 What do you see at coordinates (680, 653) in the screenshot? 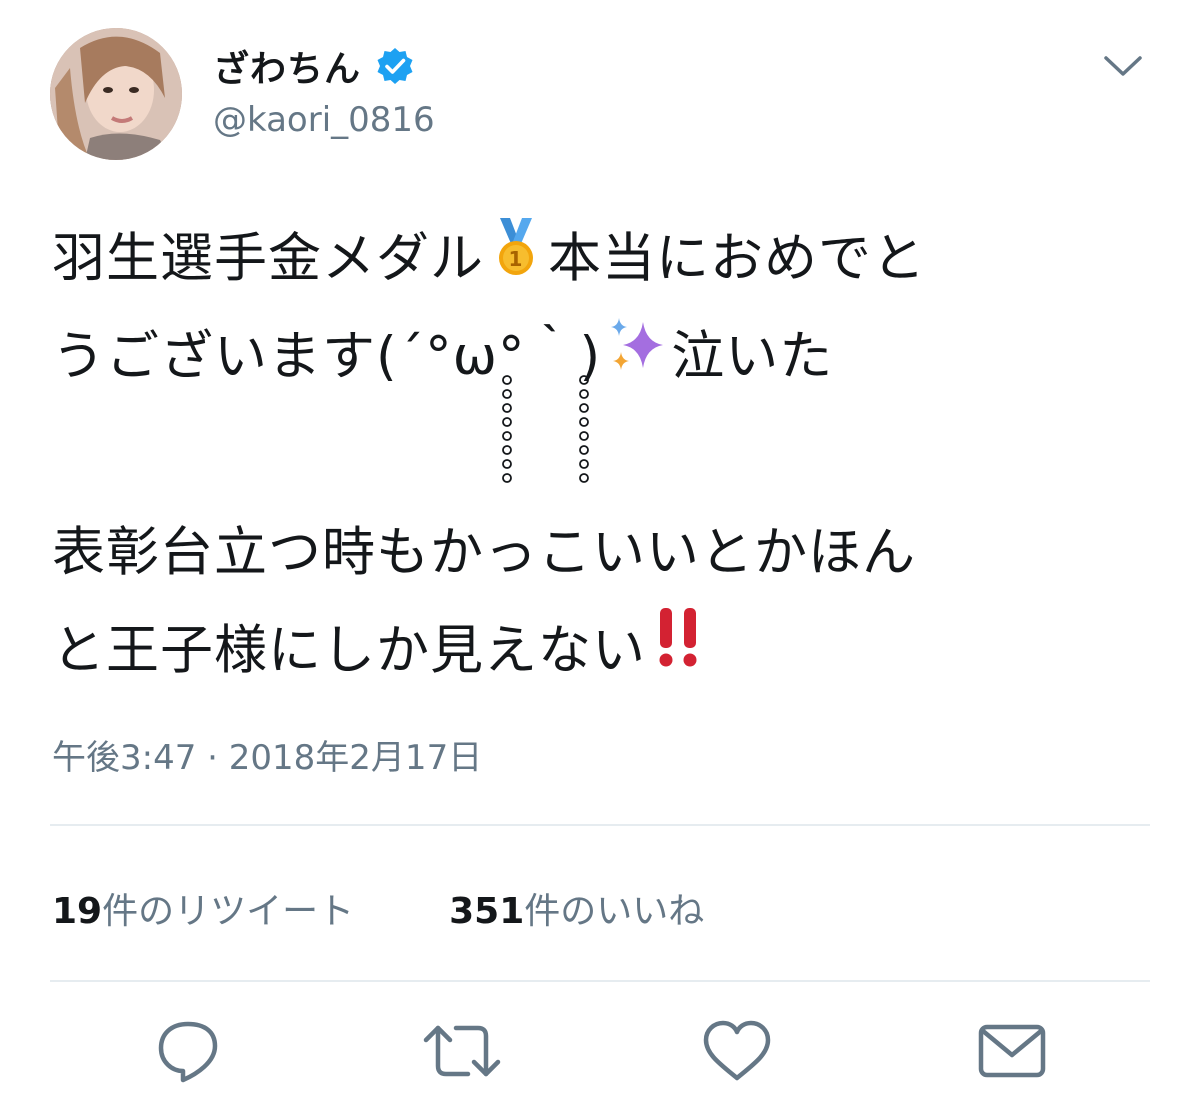
I see `double-exclamation-emoji` at bounding box center [680, 653].